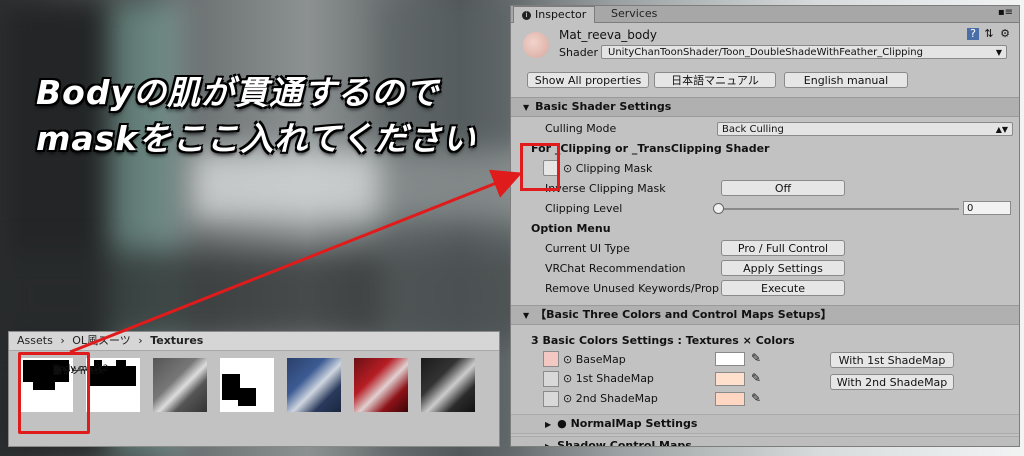 Image resolution: width=1024 pixels, height=456 pixels. Describe the element at coordinates (608, 35) in the screenshot. I see `material-name: Mat_reeva_body` at that location.